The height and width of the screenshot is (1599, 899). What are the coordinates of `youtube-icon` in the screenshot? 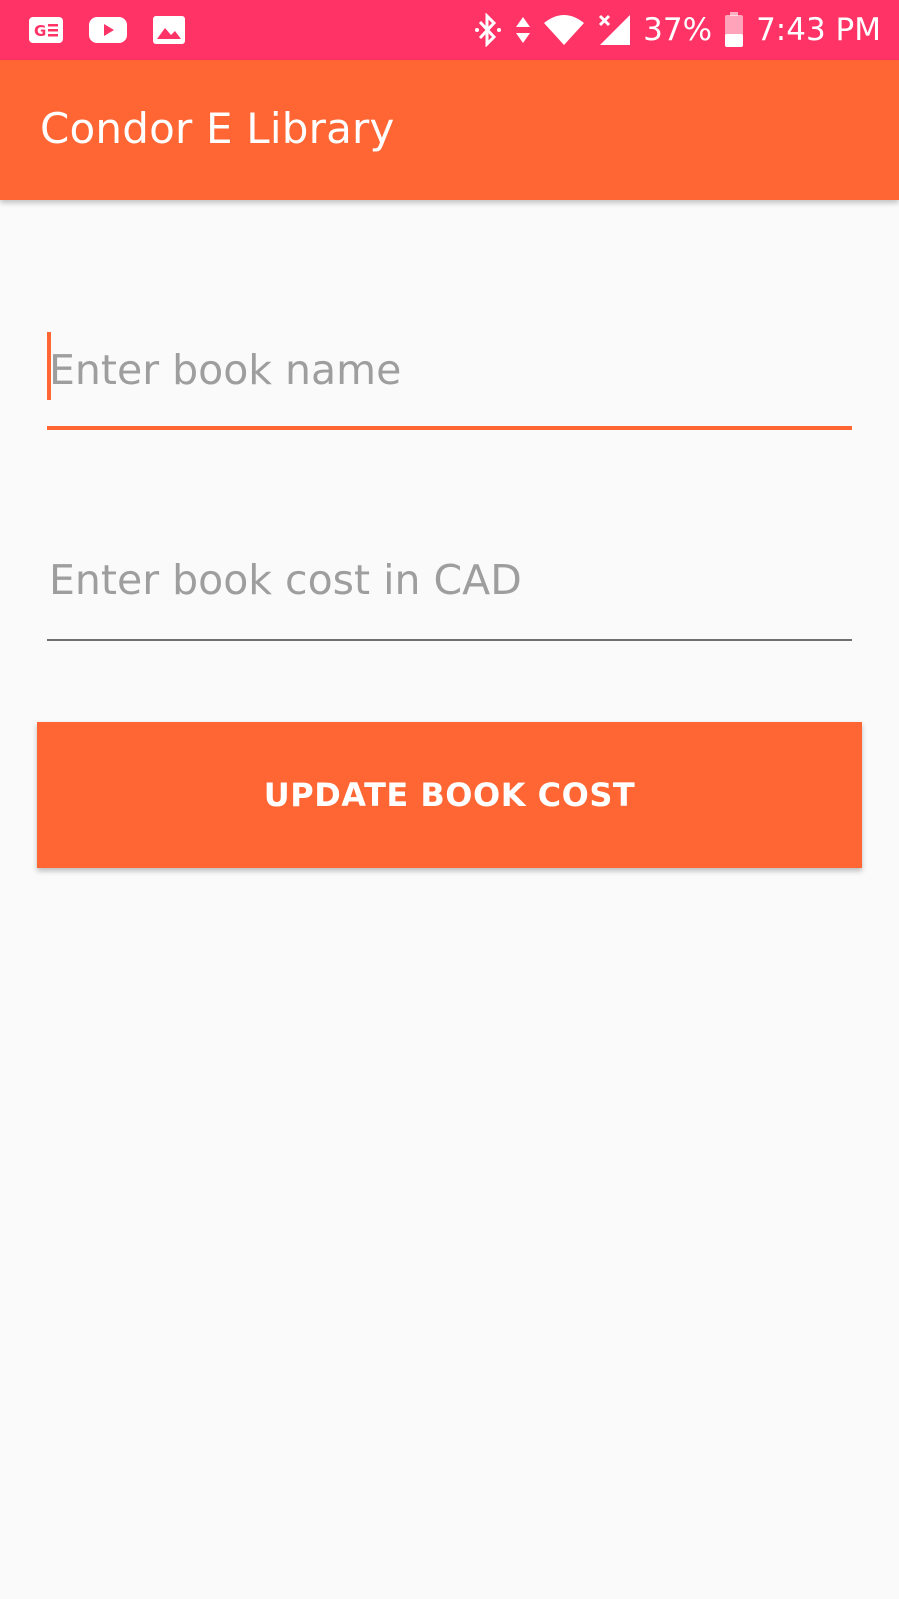 It's located at (108, 30).